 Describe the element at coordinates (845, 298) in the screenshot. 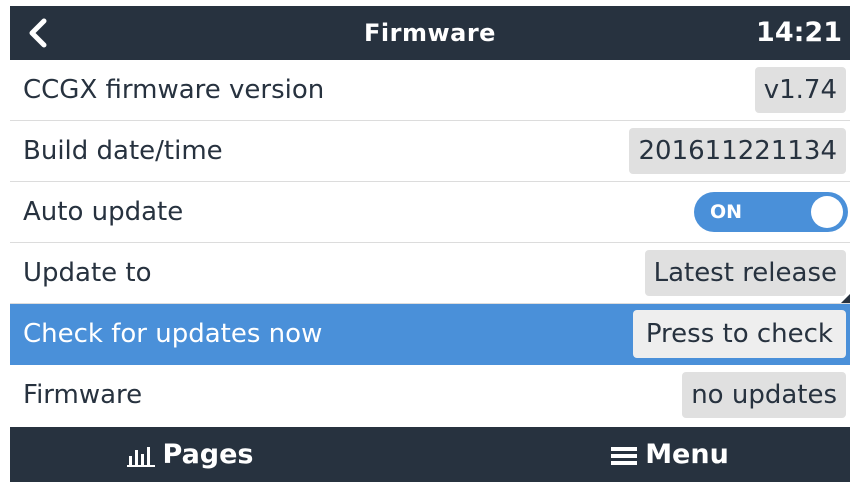

I see `dropdown-indicator-icon` at that location.